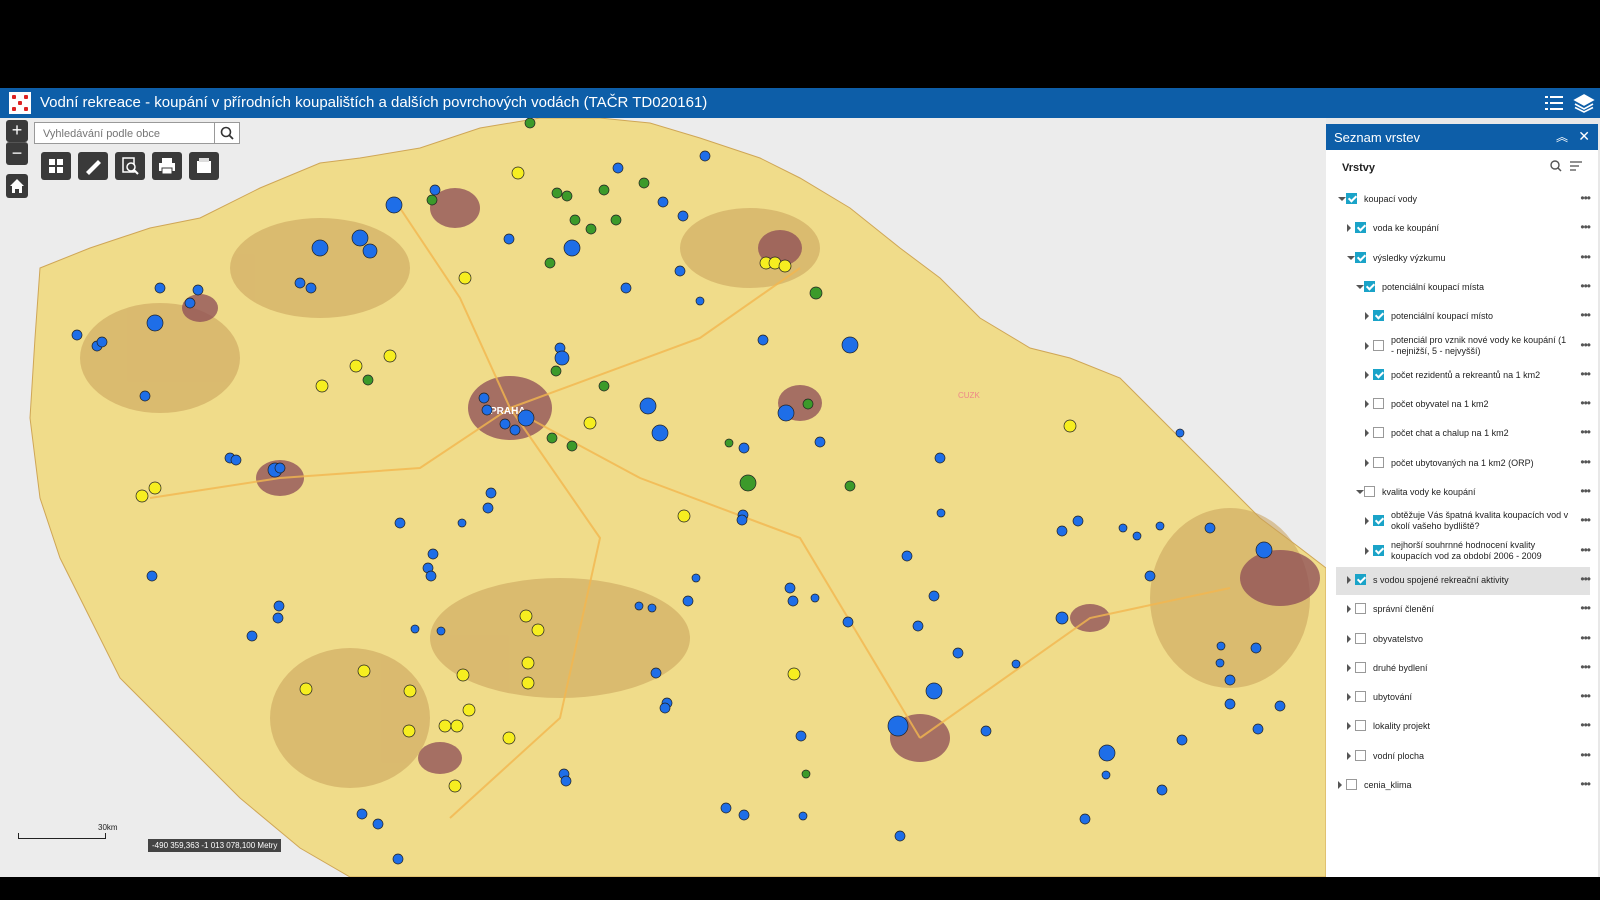  Describe the element at coordinates (1463, 610) in the screenshot. I see `layer-item: správní členění •••` at that location.